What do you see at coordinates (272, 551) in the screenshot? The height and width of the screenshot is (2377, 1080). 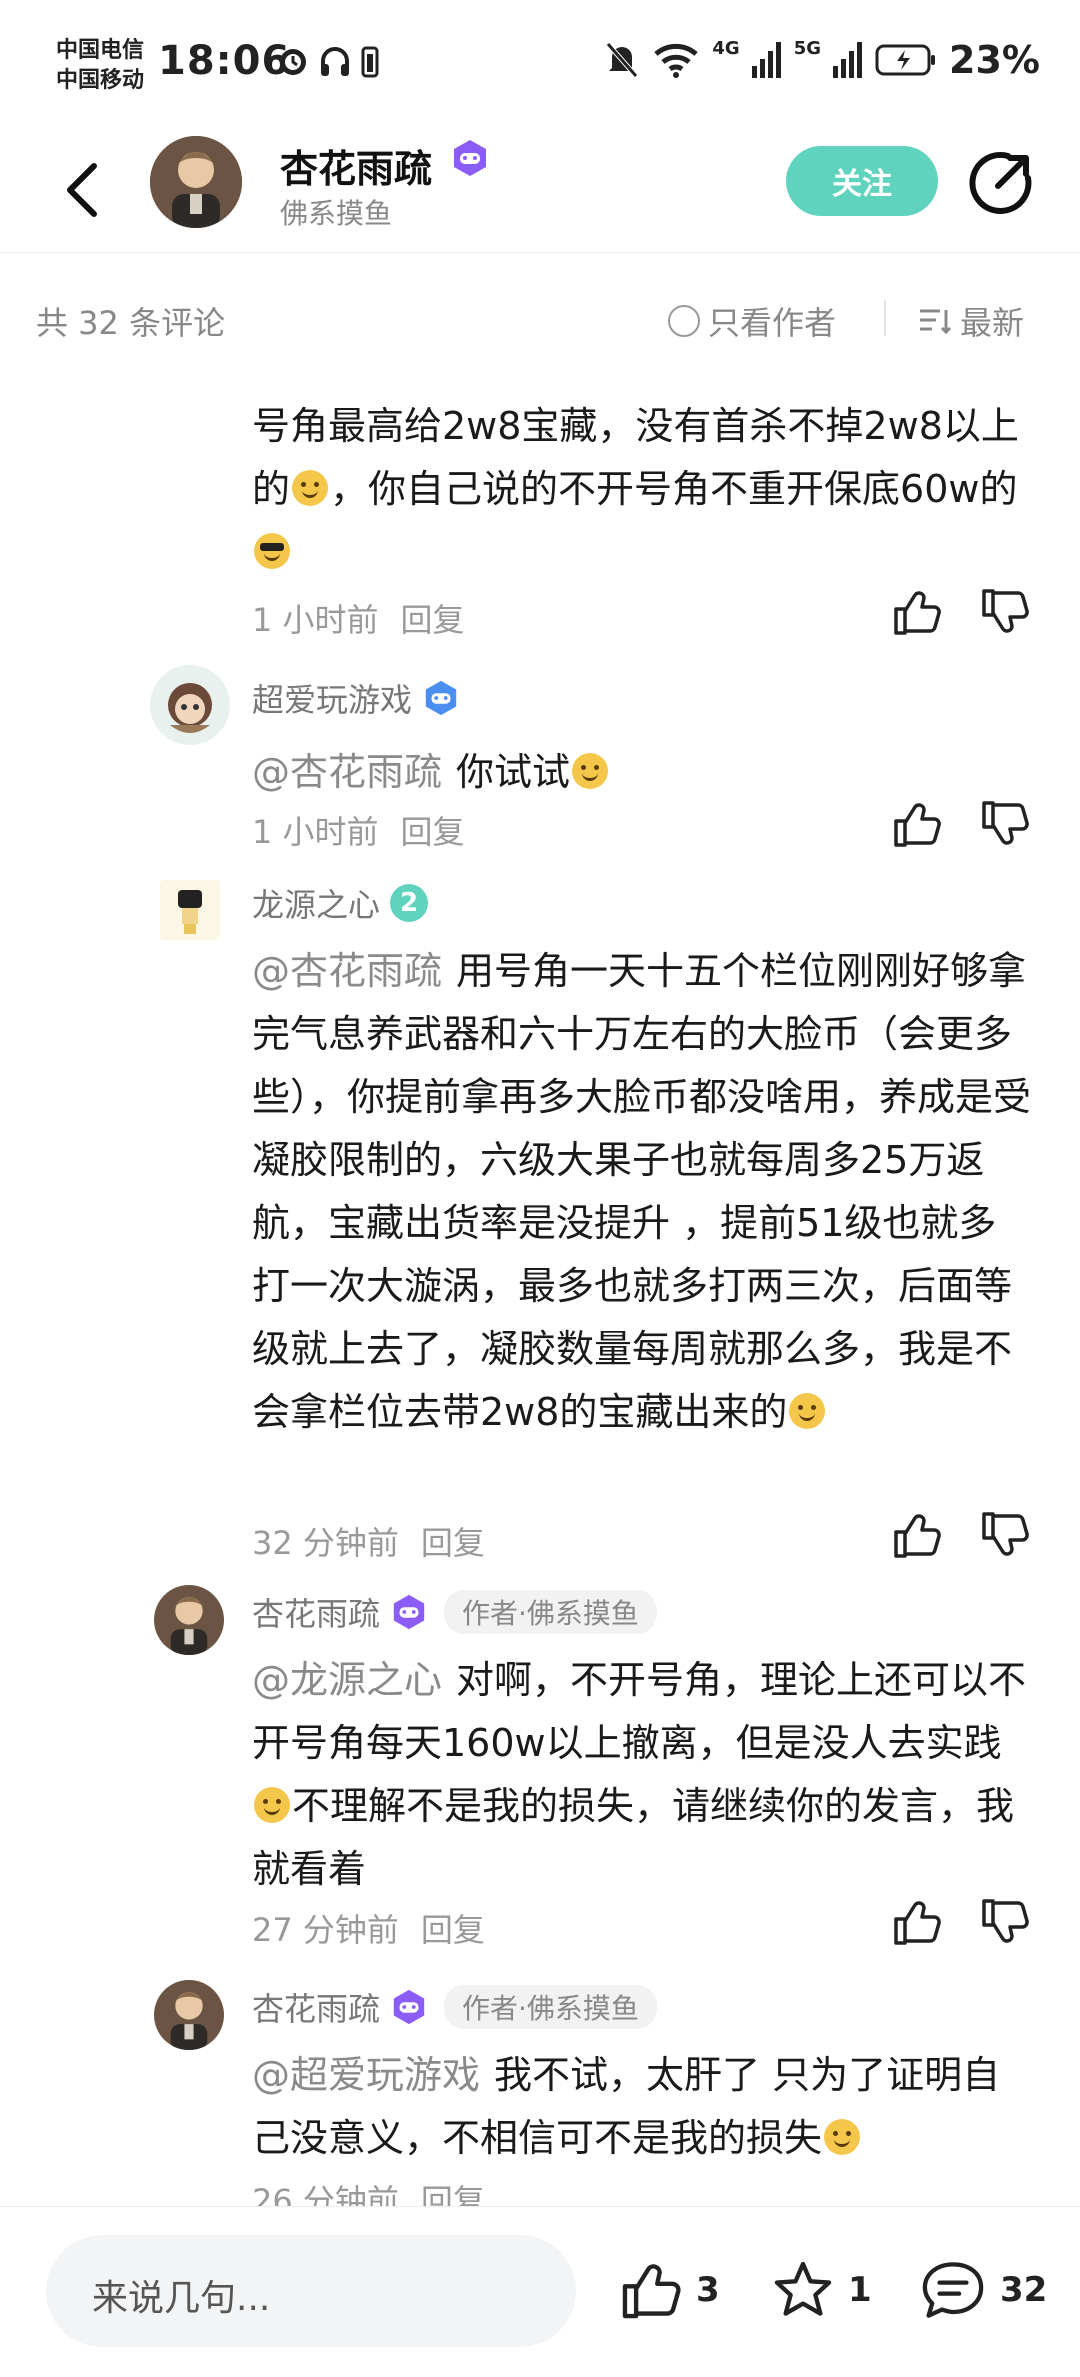 I see `cool-emoji-icon` at bounding box center [272, 551].